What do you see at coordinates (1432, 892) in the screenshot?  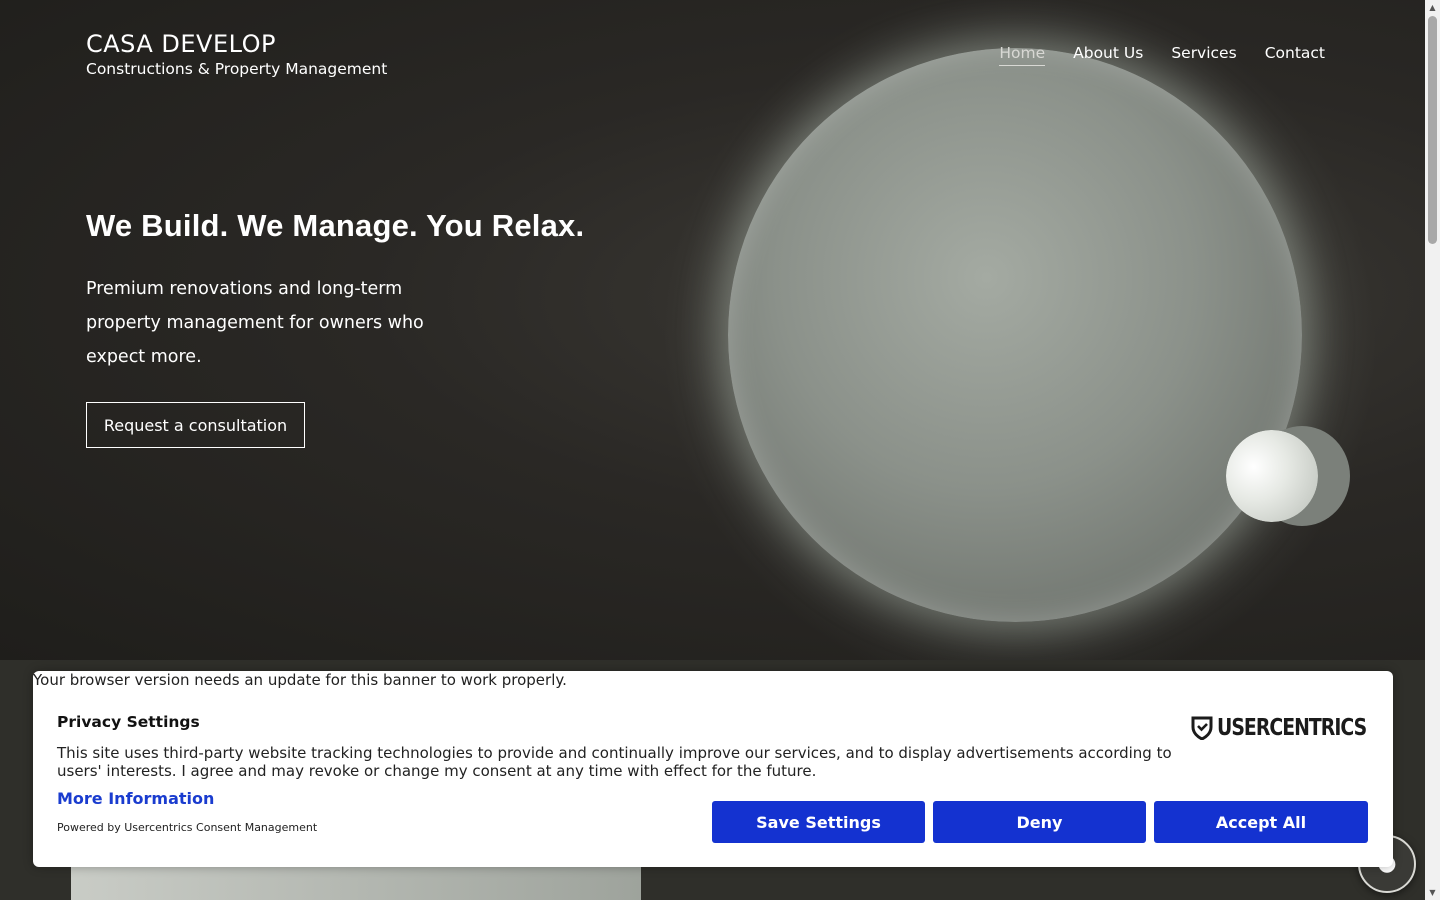 I see `scroll-down-icon: ▼` at bounding box center [1432, 892].